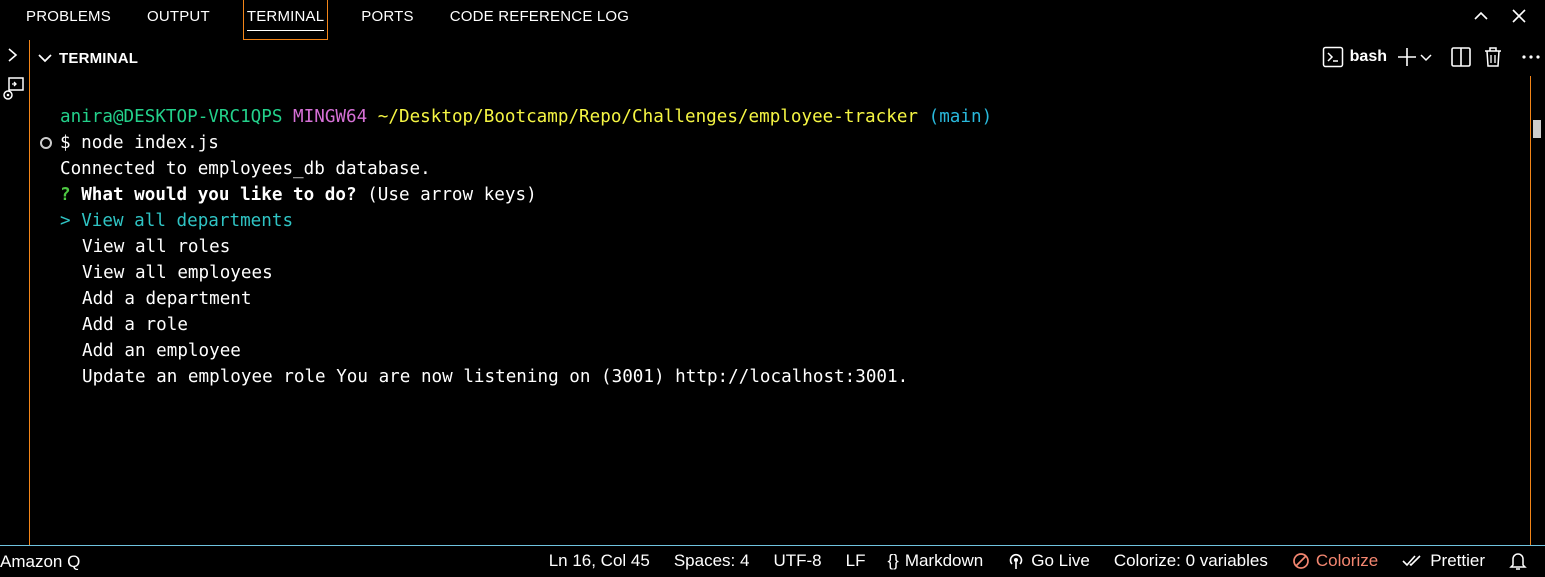 The height and width of the screenshot is (577, 1545). I want to click on terminal-icon, so click(1332, 57).